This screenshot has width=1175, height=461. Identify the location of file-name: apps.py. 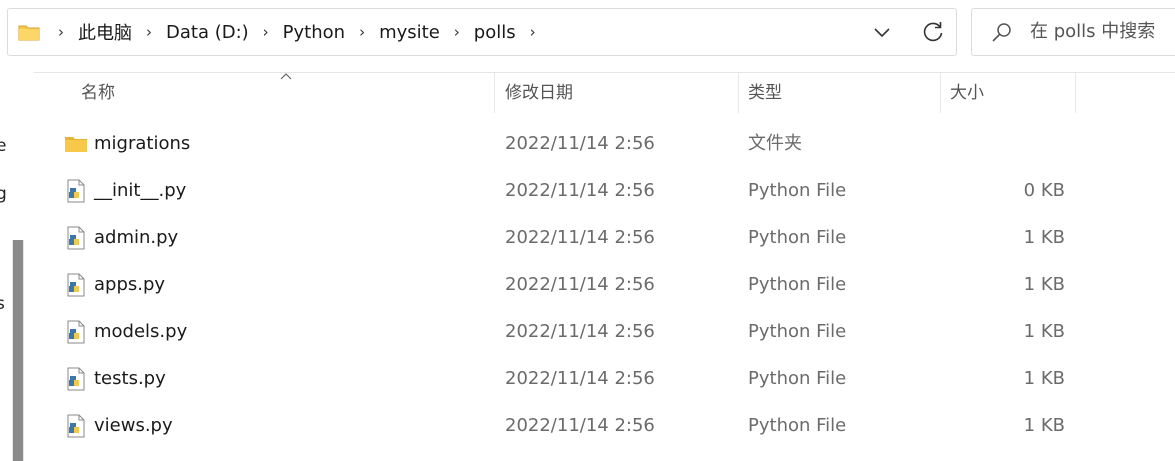
(130, 284).